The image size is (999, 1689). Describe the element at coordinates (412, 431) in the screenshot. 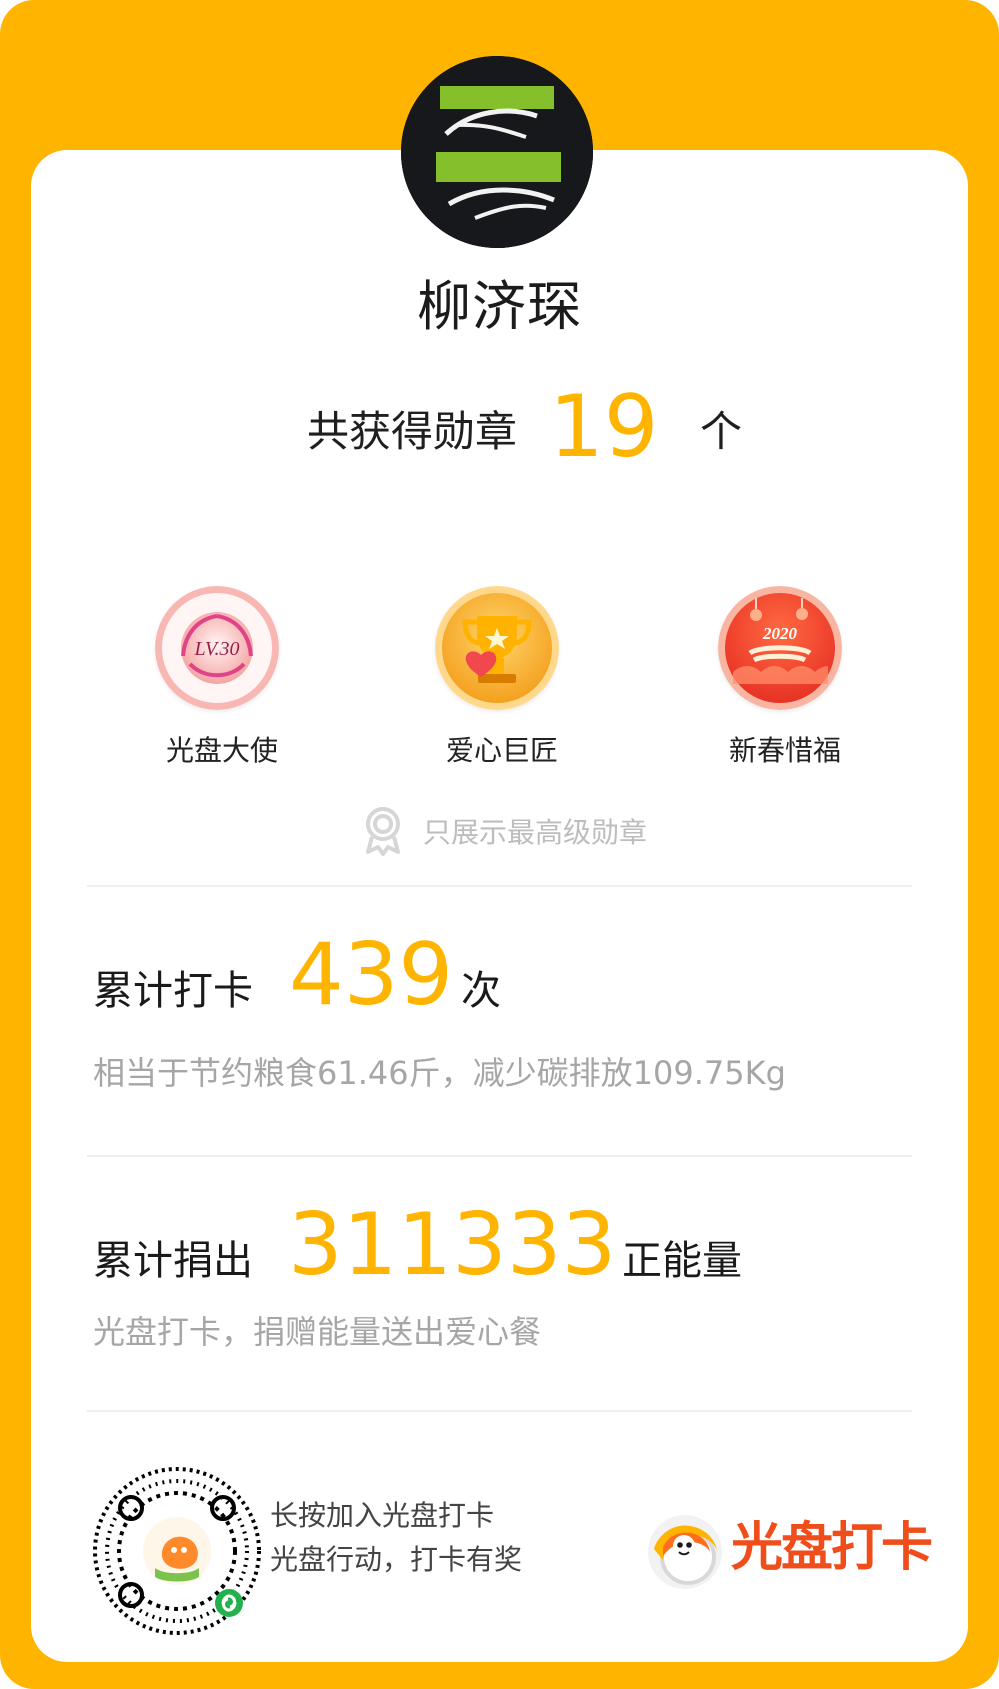

I see `badge-summary-prefix: 共获得勋章` at that location.